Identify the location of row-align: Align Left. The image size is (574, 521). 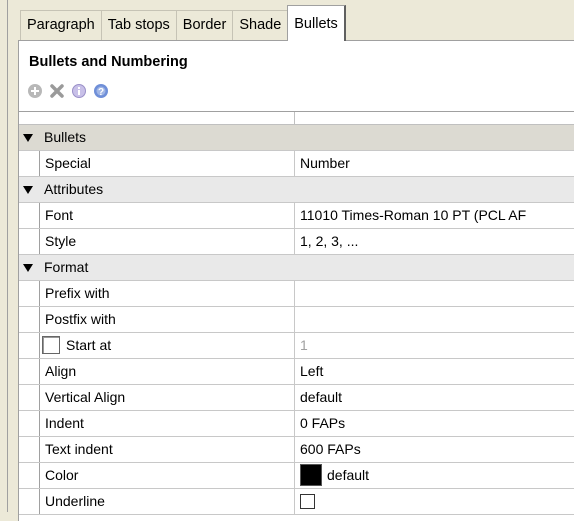
(296, 372).